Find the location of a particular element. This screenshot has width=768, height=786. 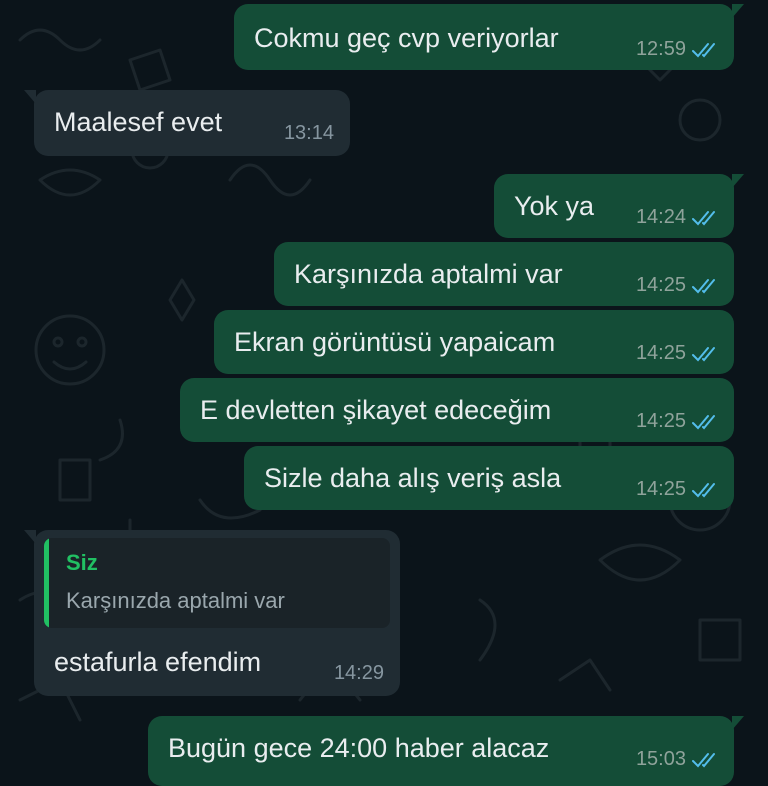

message-text: Ekran görüntüsü yapaicam is located at coordinates (395, 342).